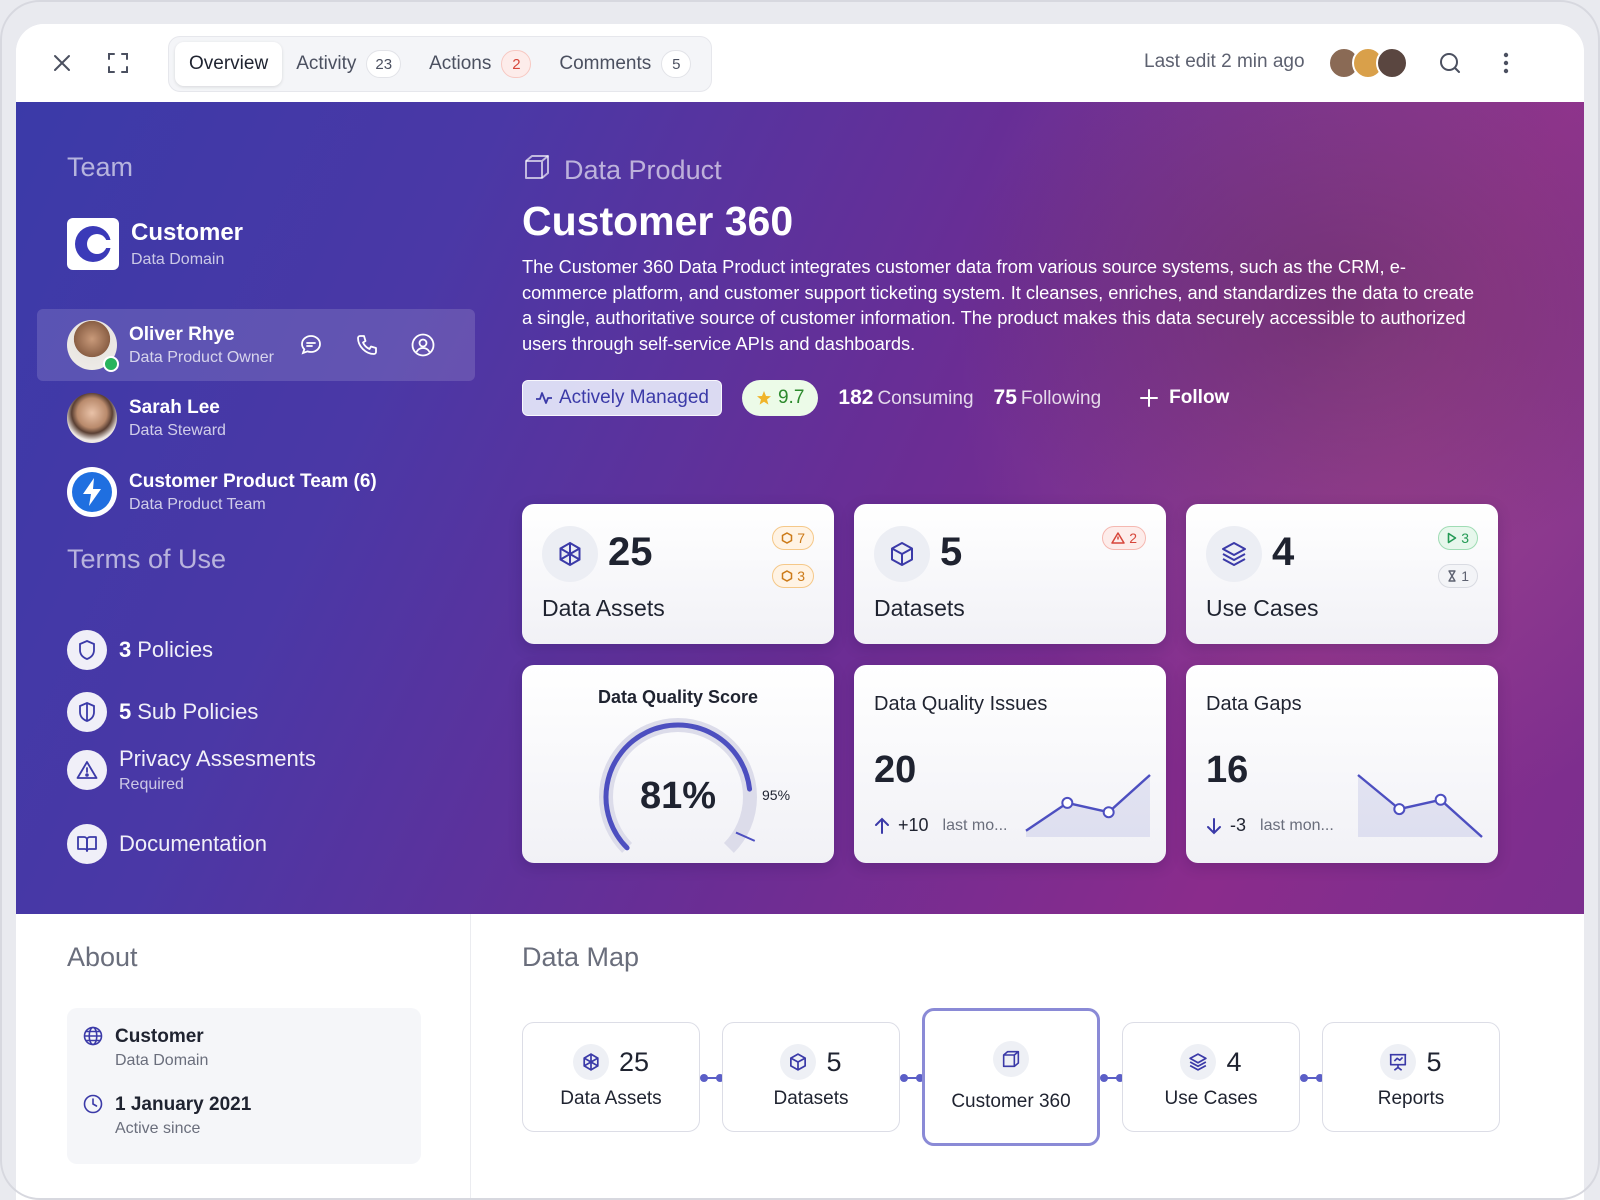 The width and height of the screenshot is (1600, 1200). What do you see at coordinates (763, 398) in the screenshot?
I see `star-icon` at bounding box center [763, 398].